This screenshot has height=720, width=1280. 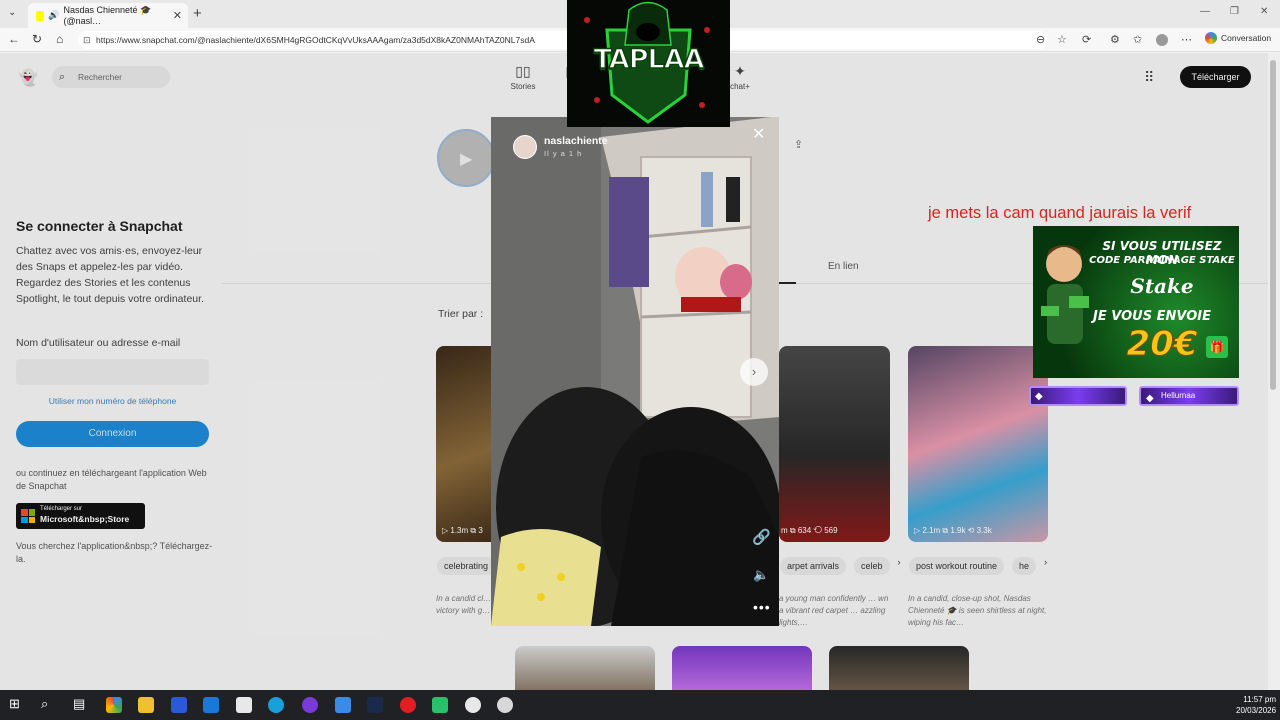 I want to click on refresh-icon: ↻, so click(x=37, y=39).